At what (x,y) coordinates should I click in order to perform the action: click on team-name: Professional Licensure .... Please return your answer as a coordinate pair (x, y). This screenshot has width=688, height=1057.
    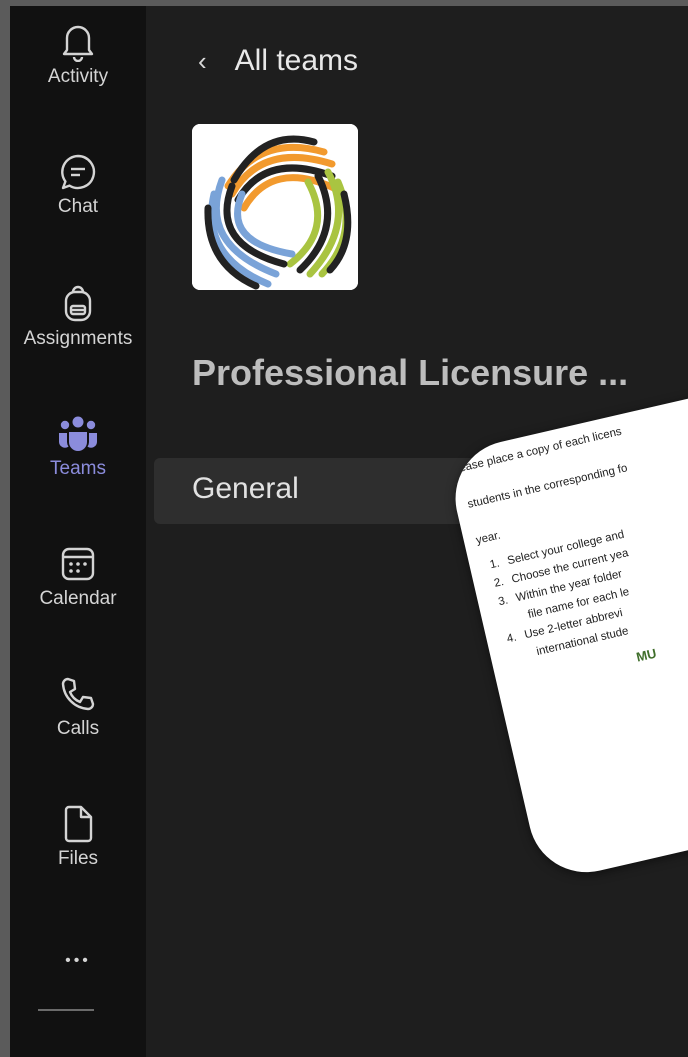
    Looking at the image, I should click on (410, 372).